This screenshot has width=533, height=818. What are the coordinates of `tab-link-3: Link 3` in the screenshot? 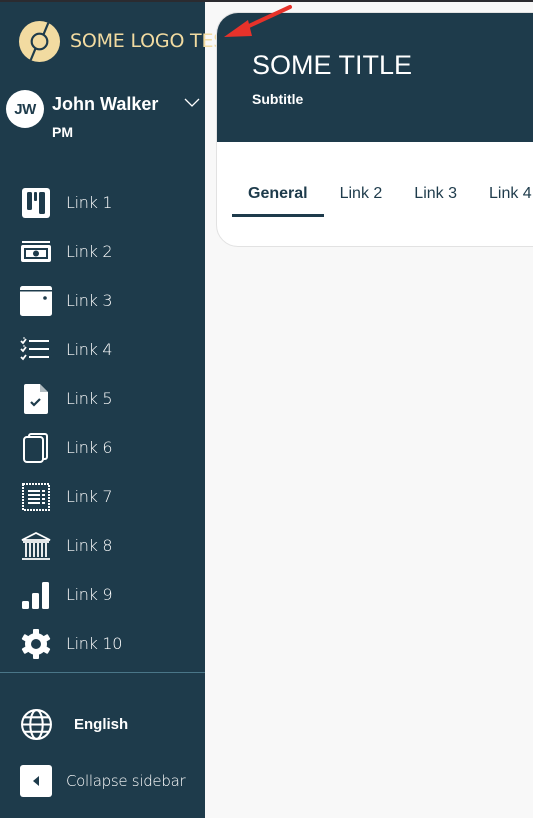 It's located at (435, 201).